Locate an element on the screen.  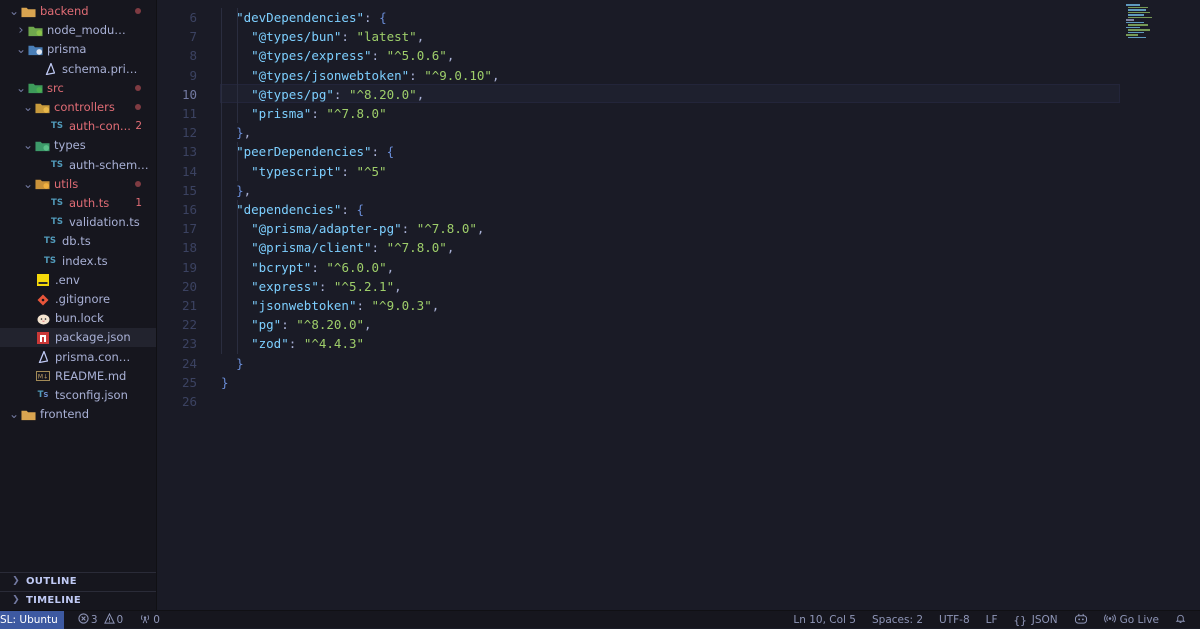
code-line: "@types/jsonwebtoken": "^9.0.10", is located at coordinates (360, 75).